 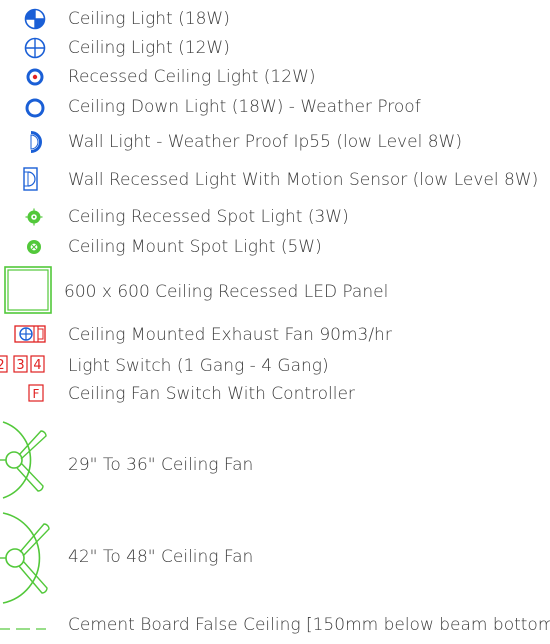 What do you see at coordinates (30, 460) in the screenshot?
I see `ceiling-fan-icon` at bounding box center [30, 460].